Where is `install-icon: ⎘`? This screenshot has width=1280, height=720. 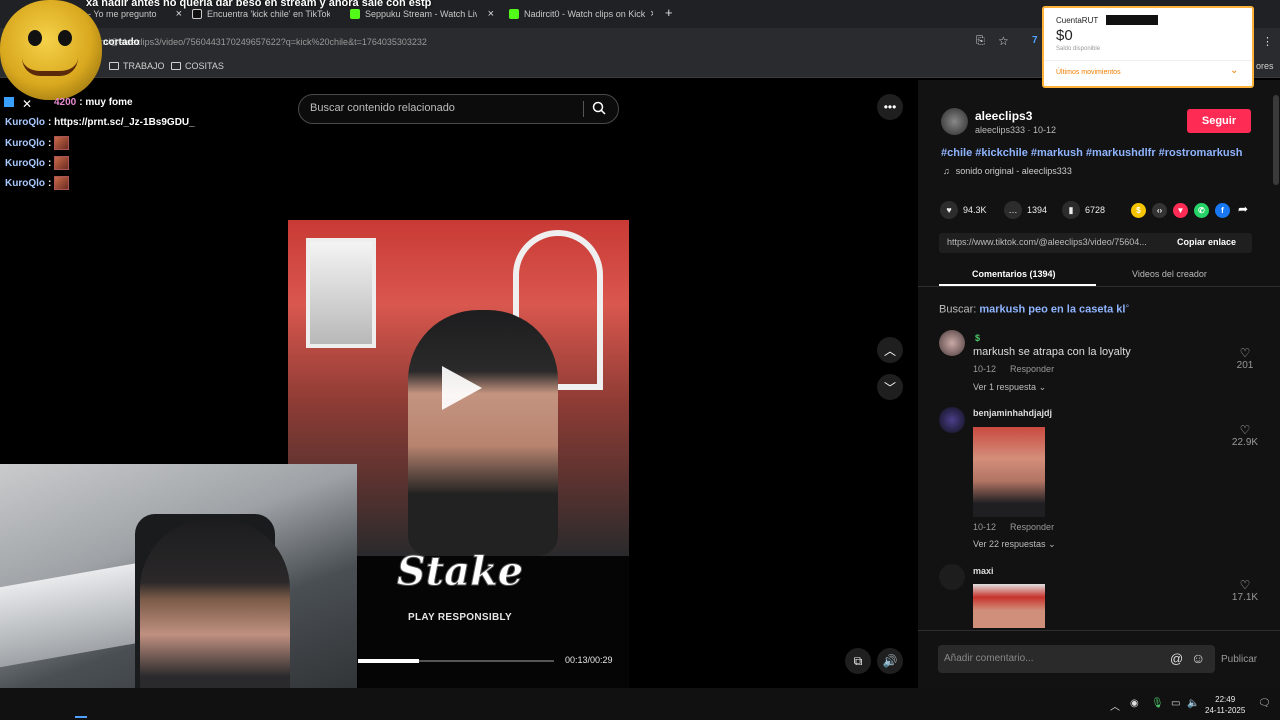
install-icon: ⎘ is located at coordinates (980, 41).